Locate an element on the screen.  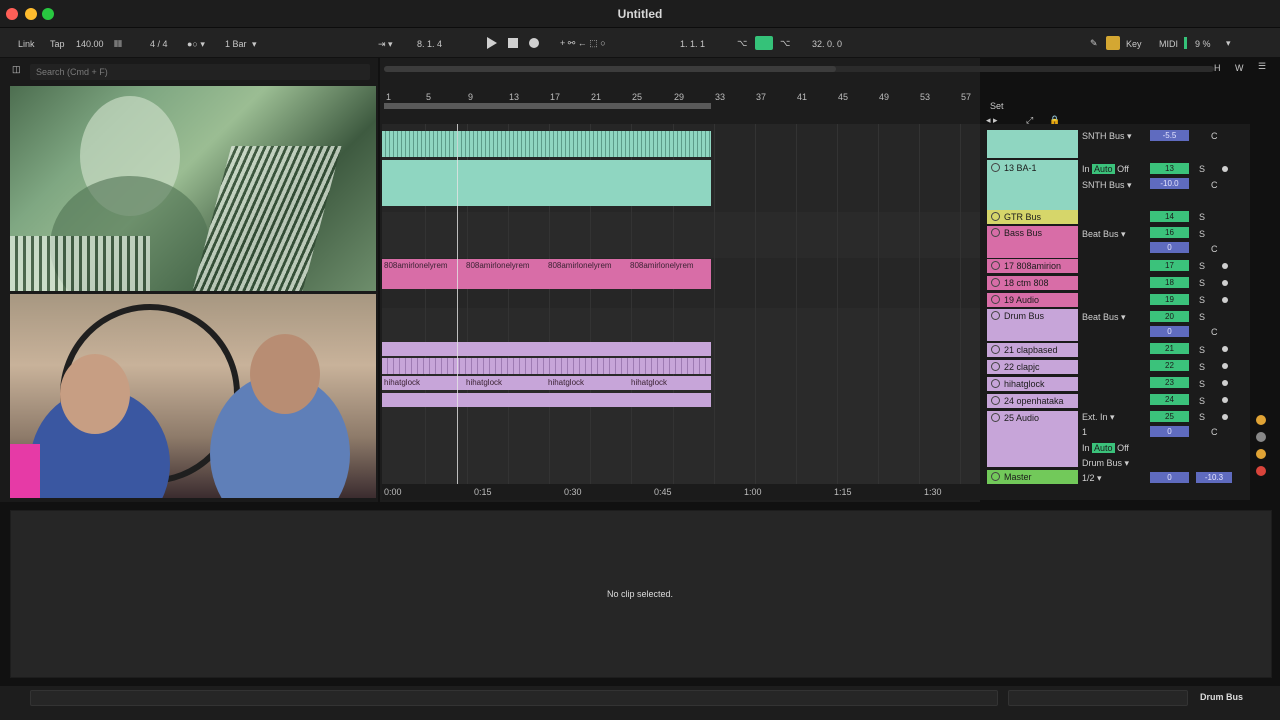
track-activator: 16 is located at coordinates (1169, 232).